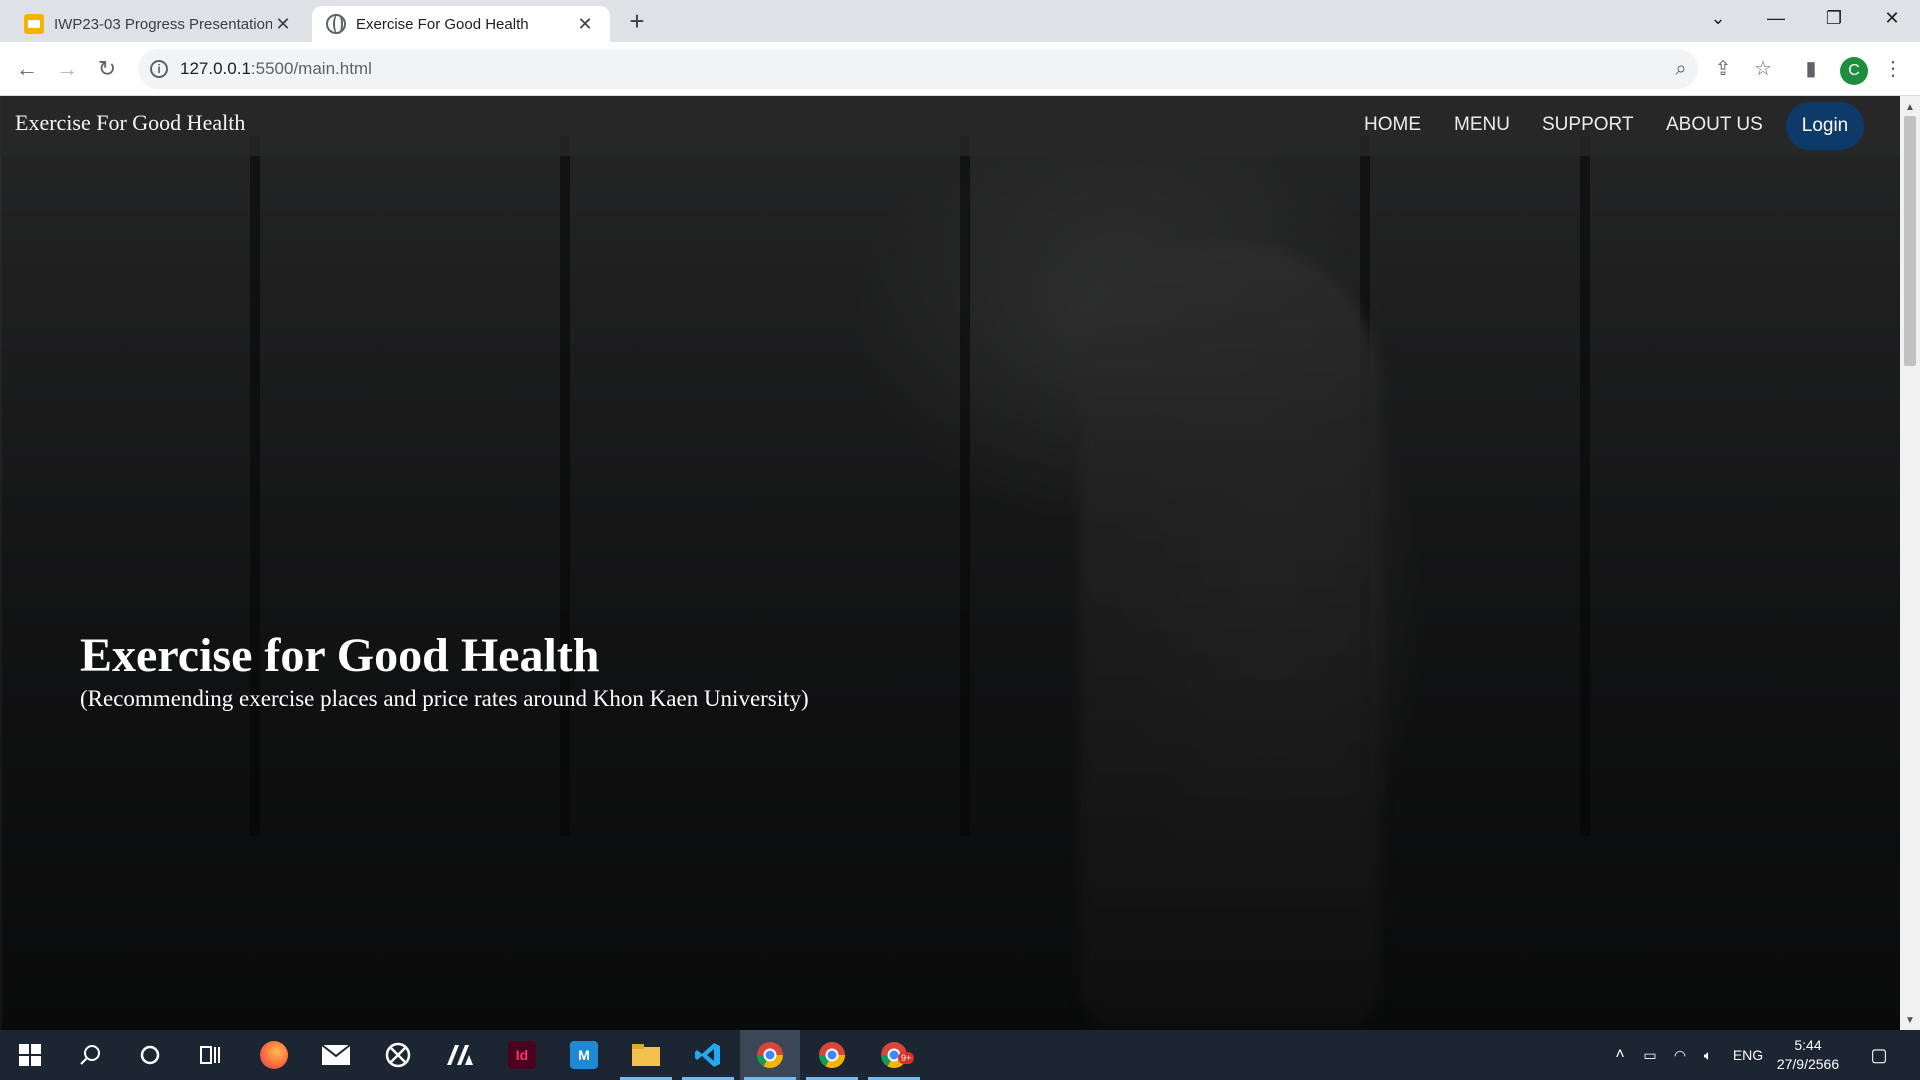  I want to click on vscode-icon, so click(708, 1055).